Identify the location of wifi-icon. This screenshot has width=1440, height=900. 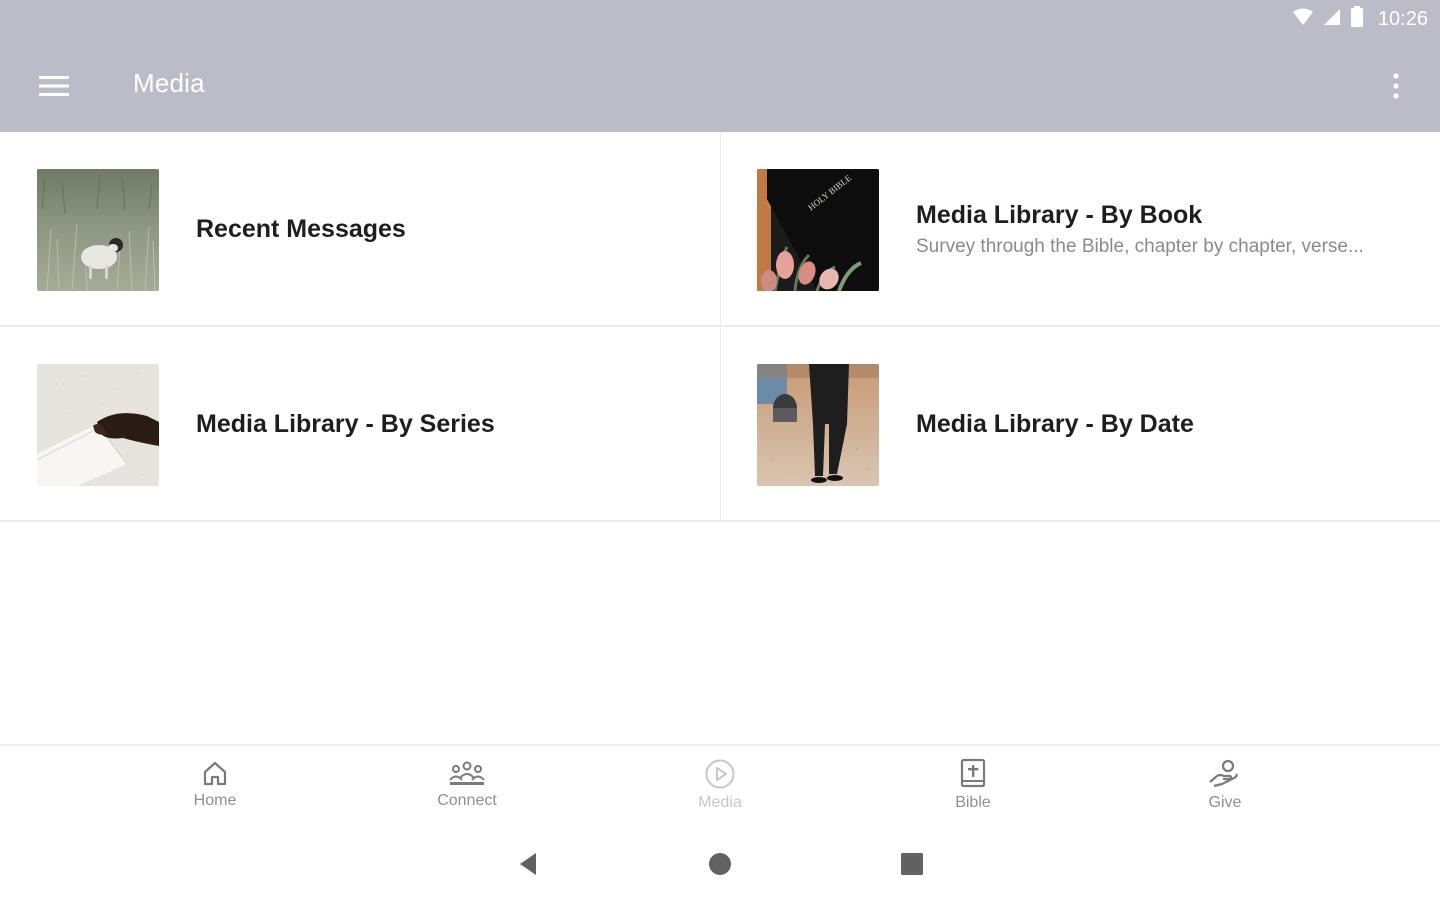
(1303, 19).